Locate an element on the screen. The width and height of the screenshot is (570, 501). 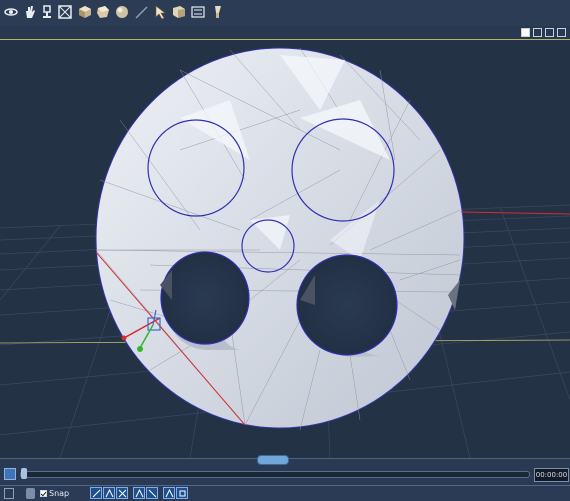
snap-mode-7-button is located at coordinates (182, 493).